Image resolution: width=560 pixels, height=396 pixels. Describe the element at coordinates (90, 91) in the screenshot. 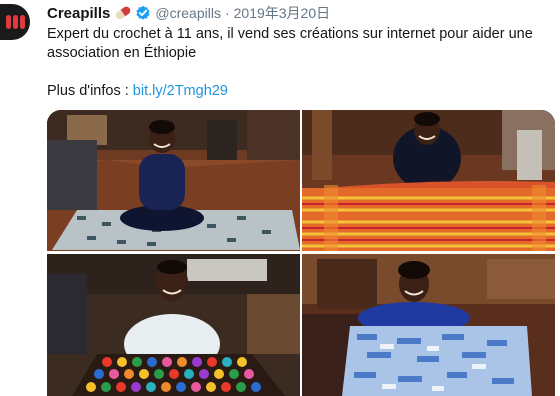

I see `more-info-label: Plus d'infos :` at that location.